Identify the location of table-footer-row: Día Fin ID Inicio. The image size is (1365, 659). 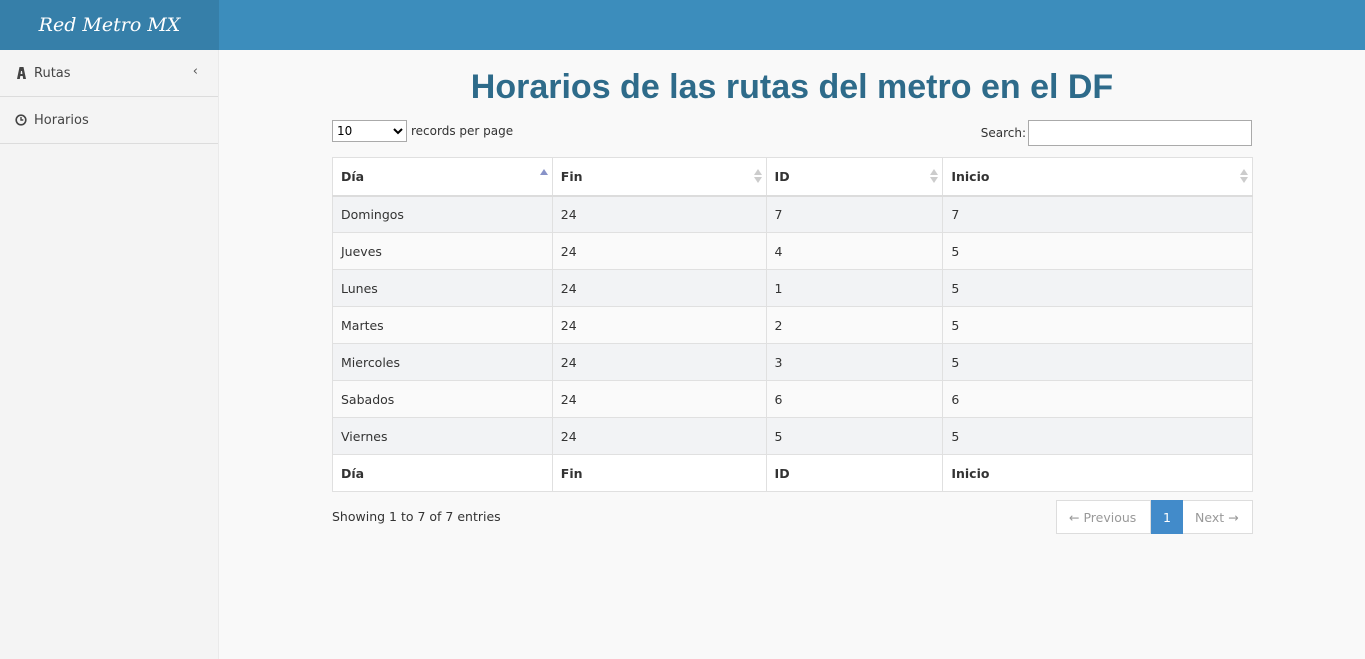
(792, 473).